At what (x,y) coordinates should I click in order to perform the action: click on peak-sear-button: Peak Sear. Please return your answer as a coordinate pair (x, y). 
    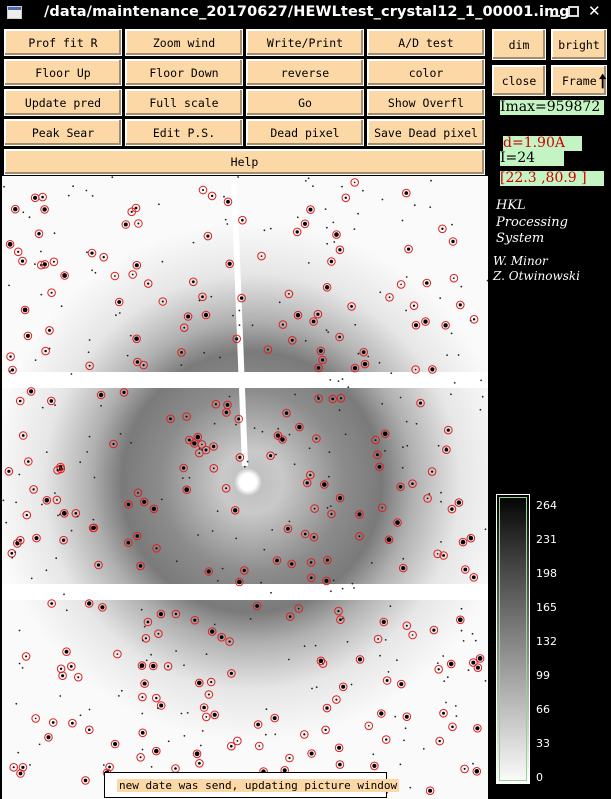
    Looking at the image, I should click on (63, 132).